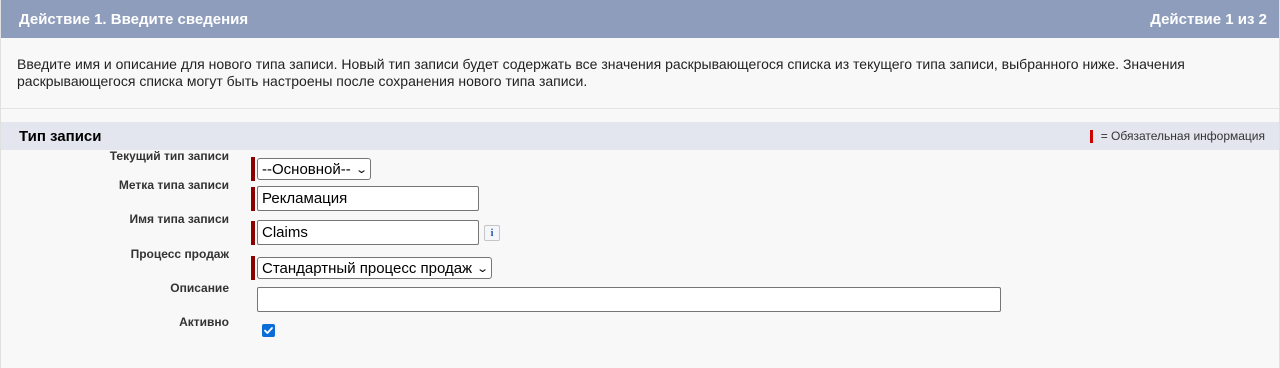 The width and height of the screenshot is (1280, 368). I want to click on description-label: Описание, so click(199, 288).